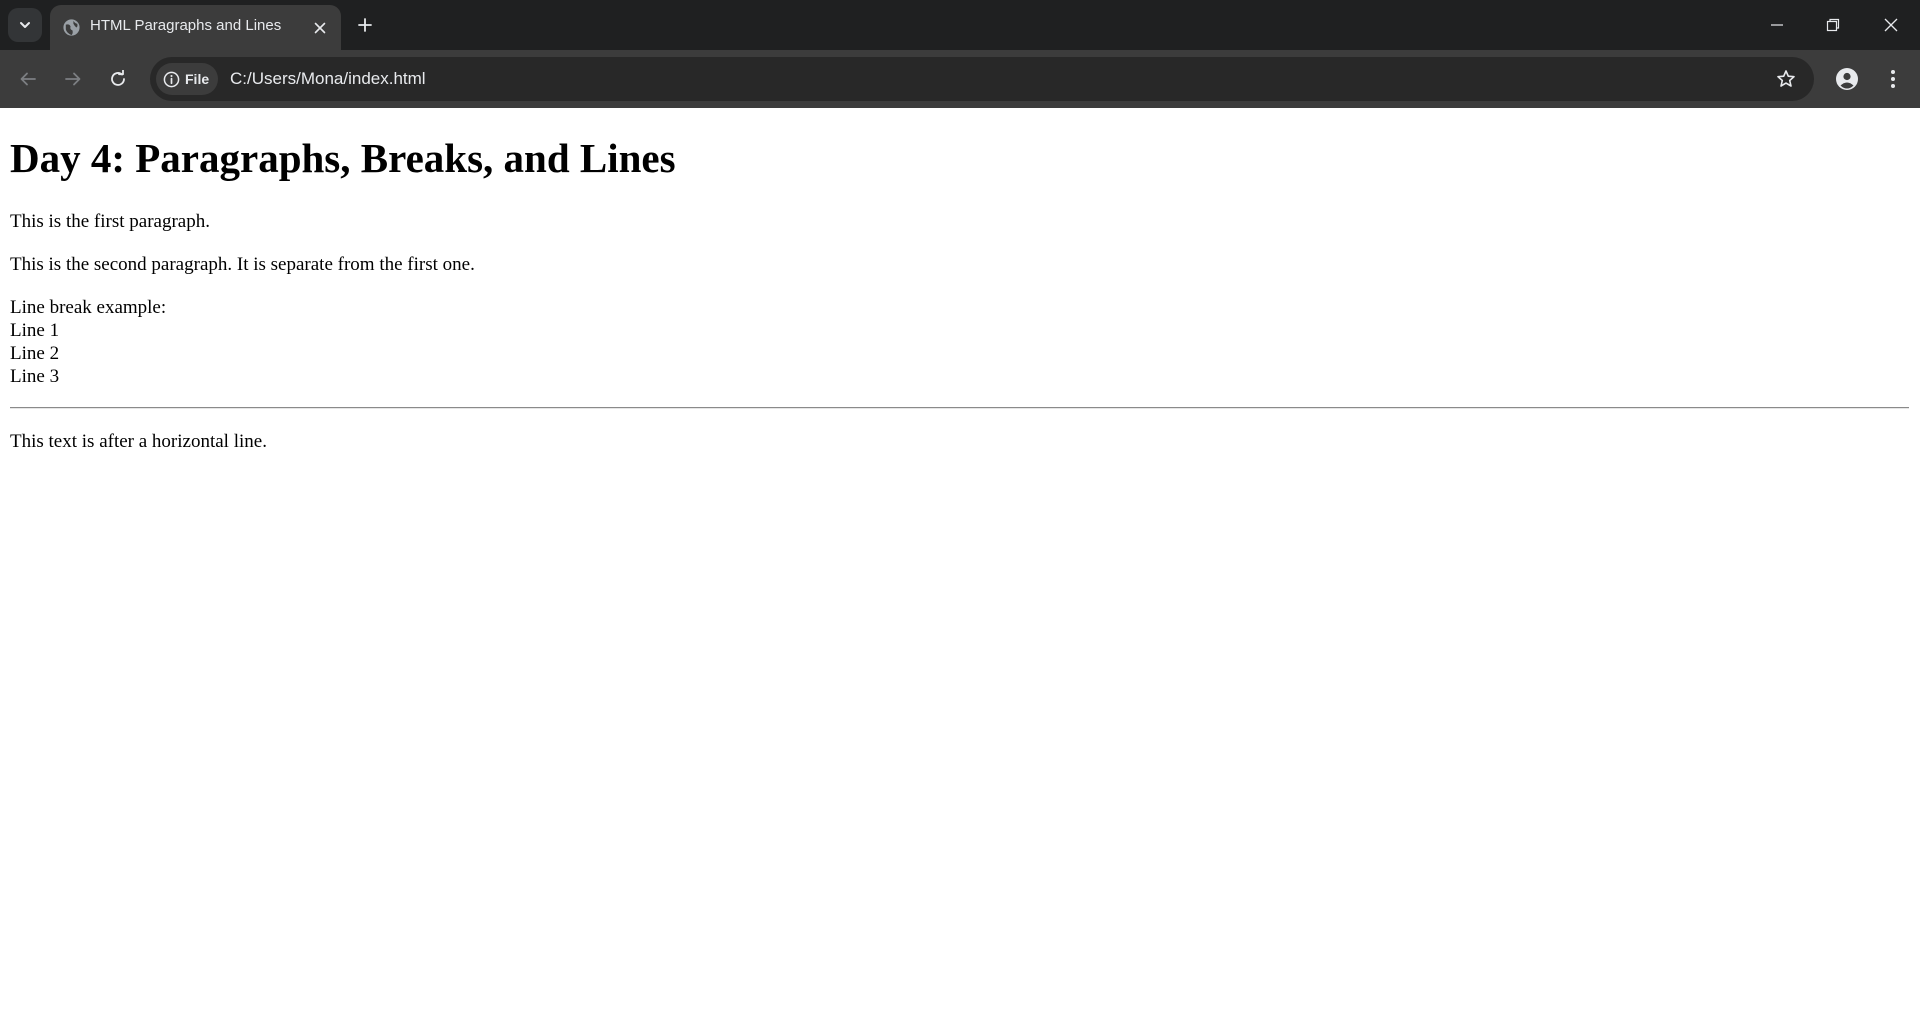  I want to click on info-icon, so click(171, 79).